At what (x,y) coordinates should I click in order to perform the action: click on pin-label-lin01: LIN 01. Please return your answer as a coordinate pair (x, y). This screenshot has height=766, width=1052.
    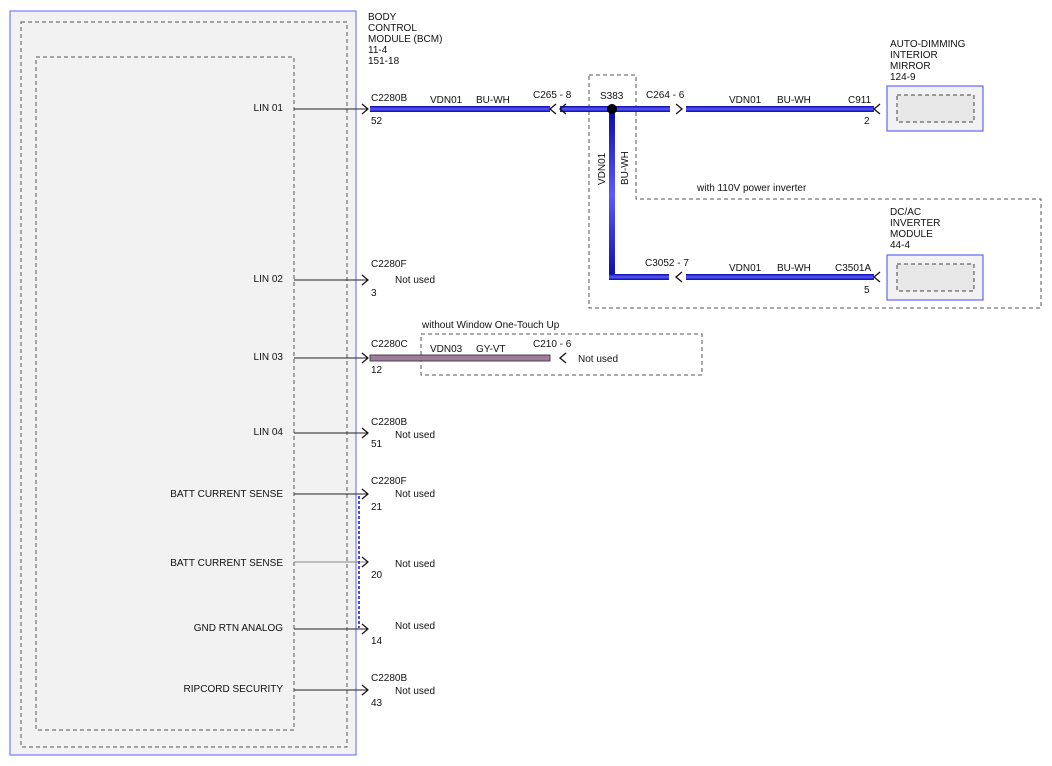
    Looking at the image, I should click on (269, 108).